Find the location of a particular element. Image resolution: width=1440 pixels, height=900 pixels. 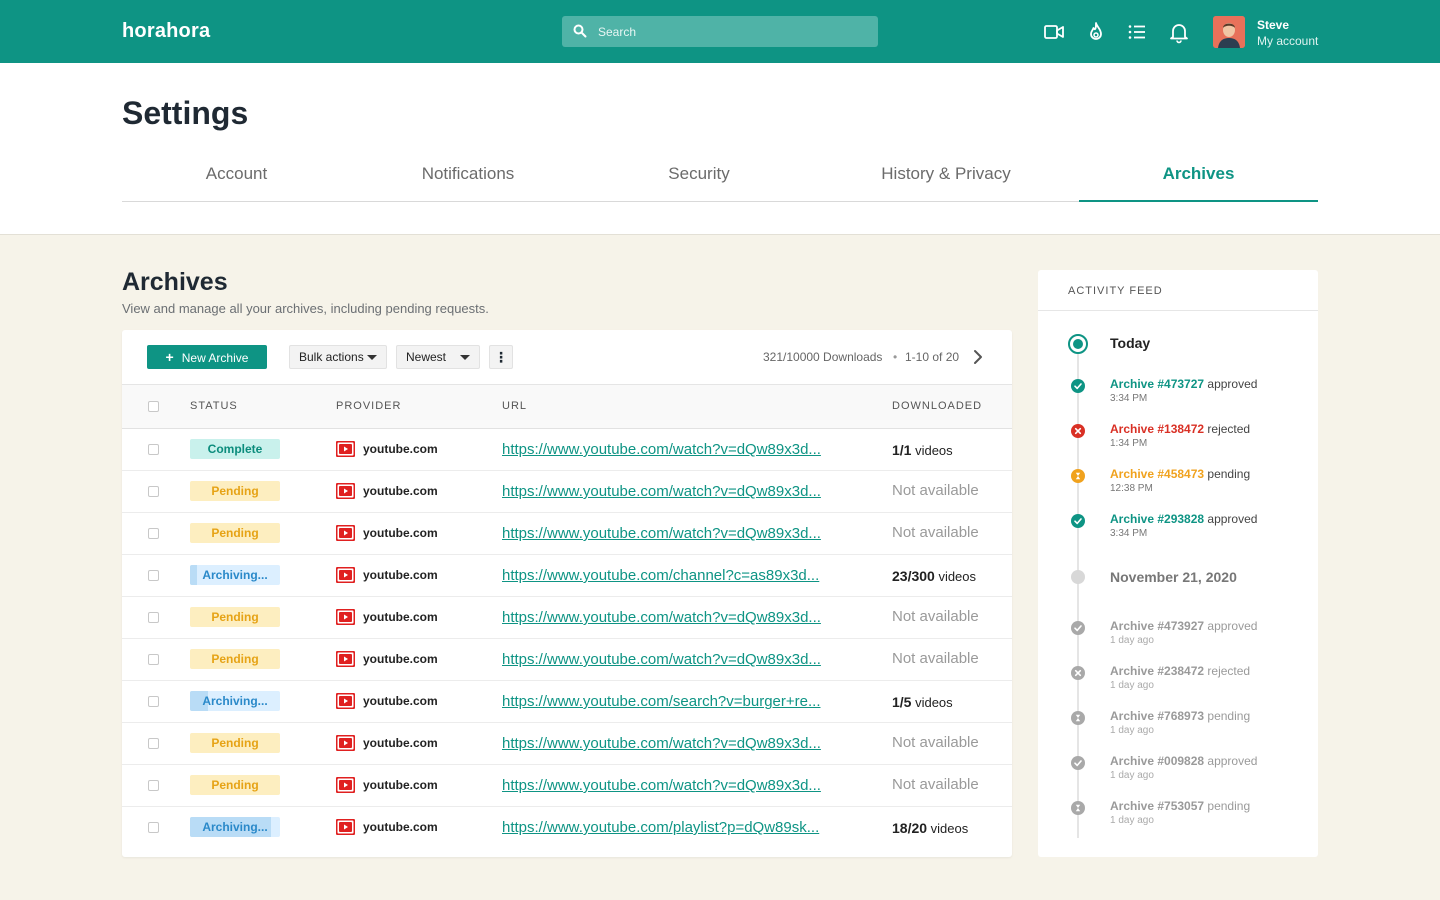

tab-notifications: Notifications is located at coordinates (468, 176).